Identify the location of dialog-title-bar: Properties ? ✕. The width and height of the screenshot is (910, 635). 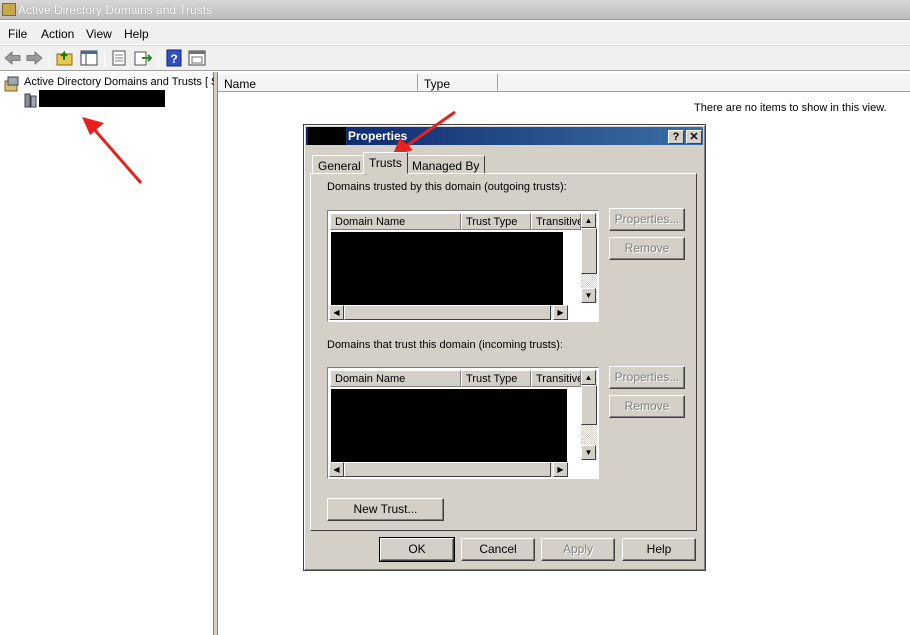
(504, 136).